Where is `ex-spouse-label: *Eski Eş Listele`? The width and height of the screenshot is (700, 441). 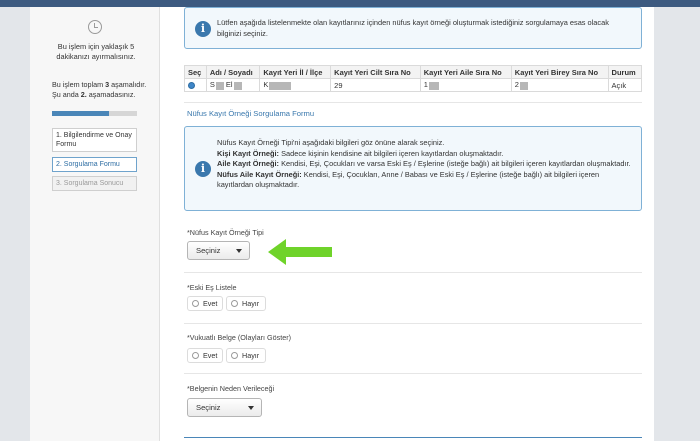 ex-spouse-label: *Eski Eş Listele is located at coordinates (212, 287).